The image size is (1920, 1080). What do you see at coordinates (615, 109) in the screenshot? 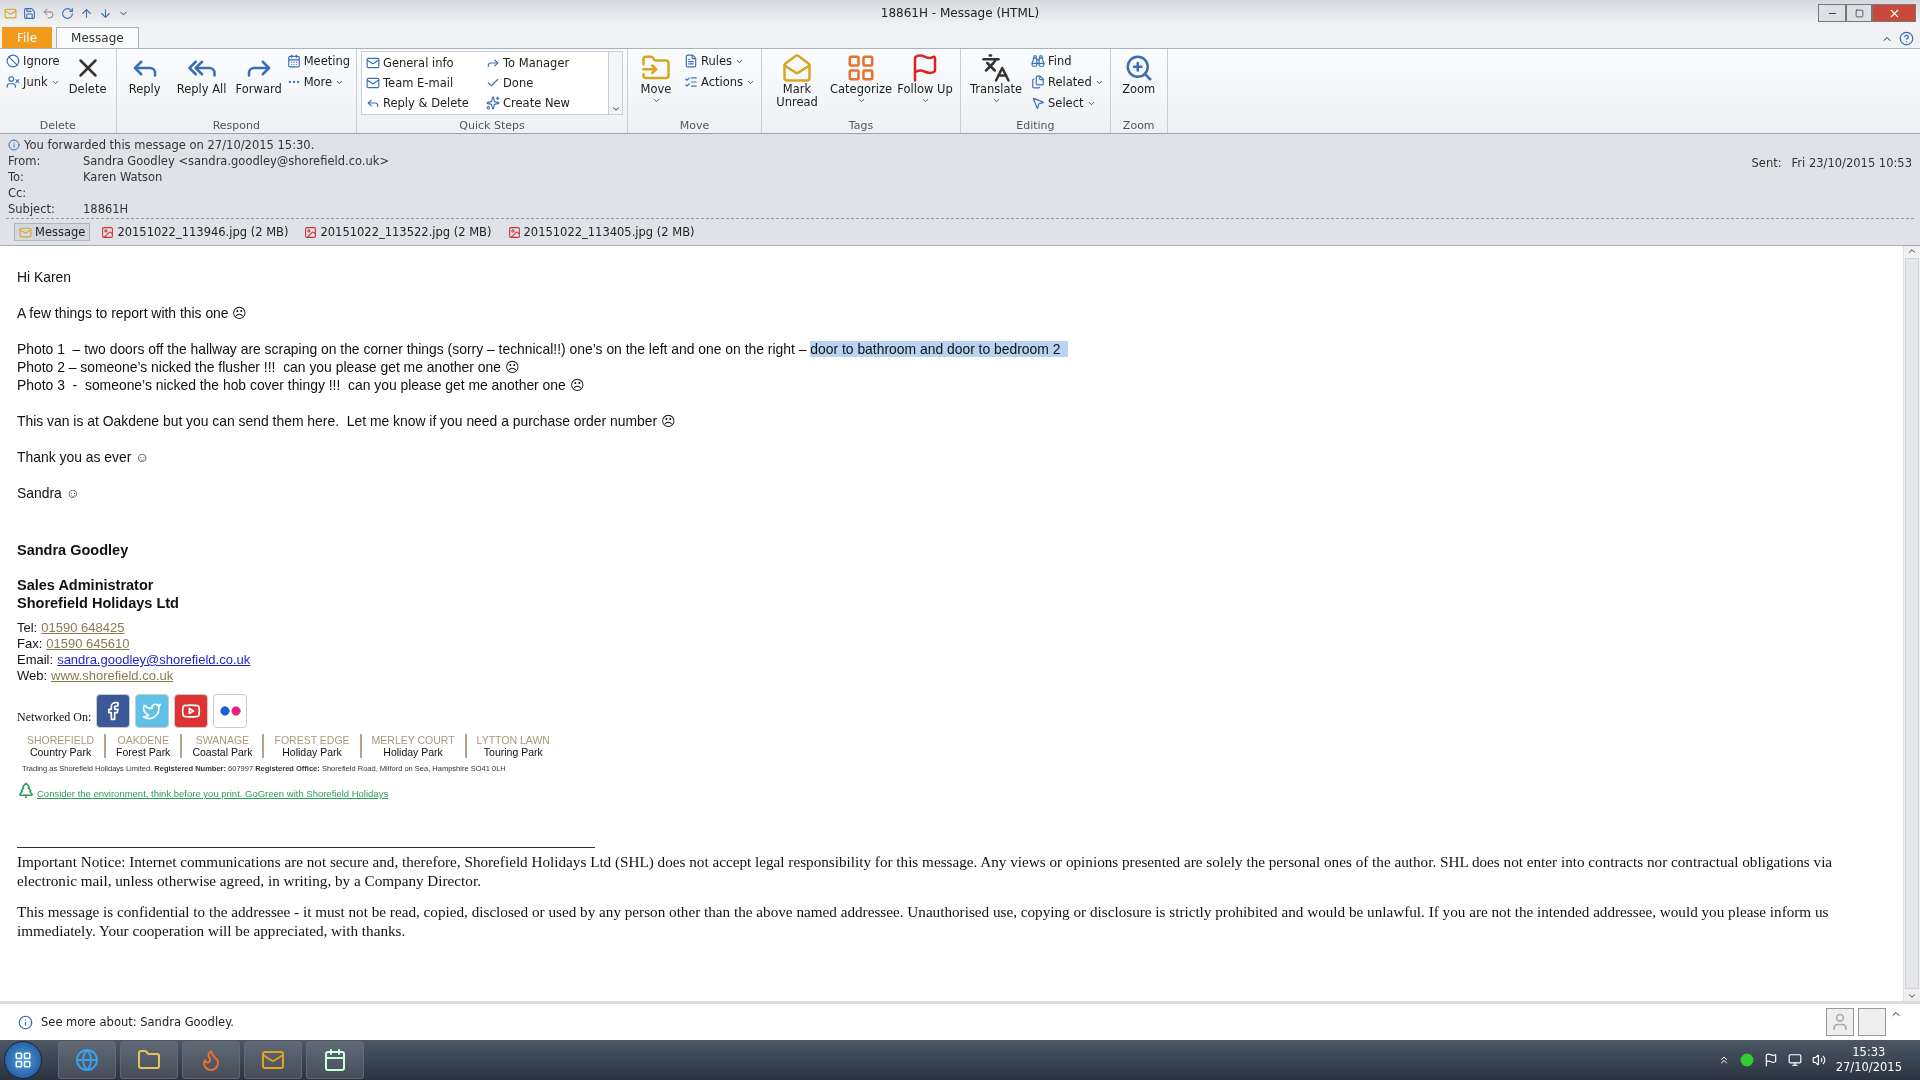
I see `caret-icon` at bounding box center [615, 109].